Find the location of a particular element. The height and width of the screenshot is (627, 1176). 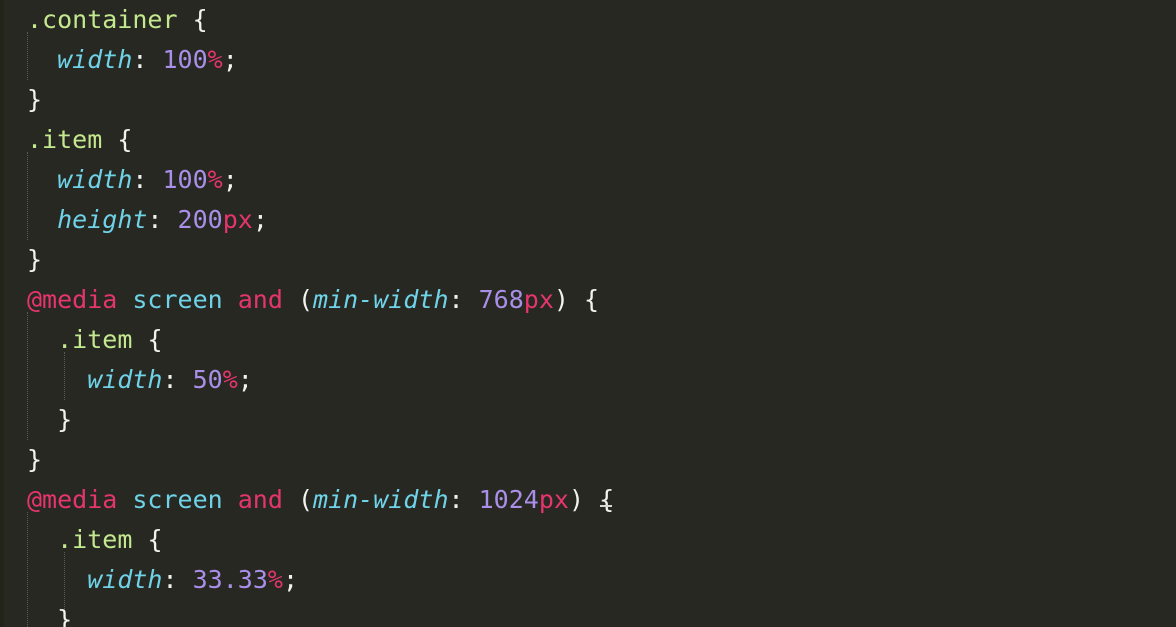

code-line: @media screen and (min-width: 768px) { is located at coordinates (299, 300).